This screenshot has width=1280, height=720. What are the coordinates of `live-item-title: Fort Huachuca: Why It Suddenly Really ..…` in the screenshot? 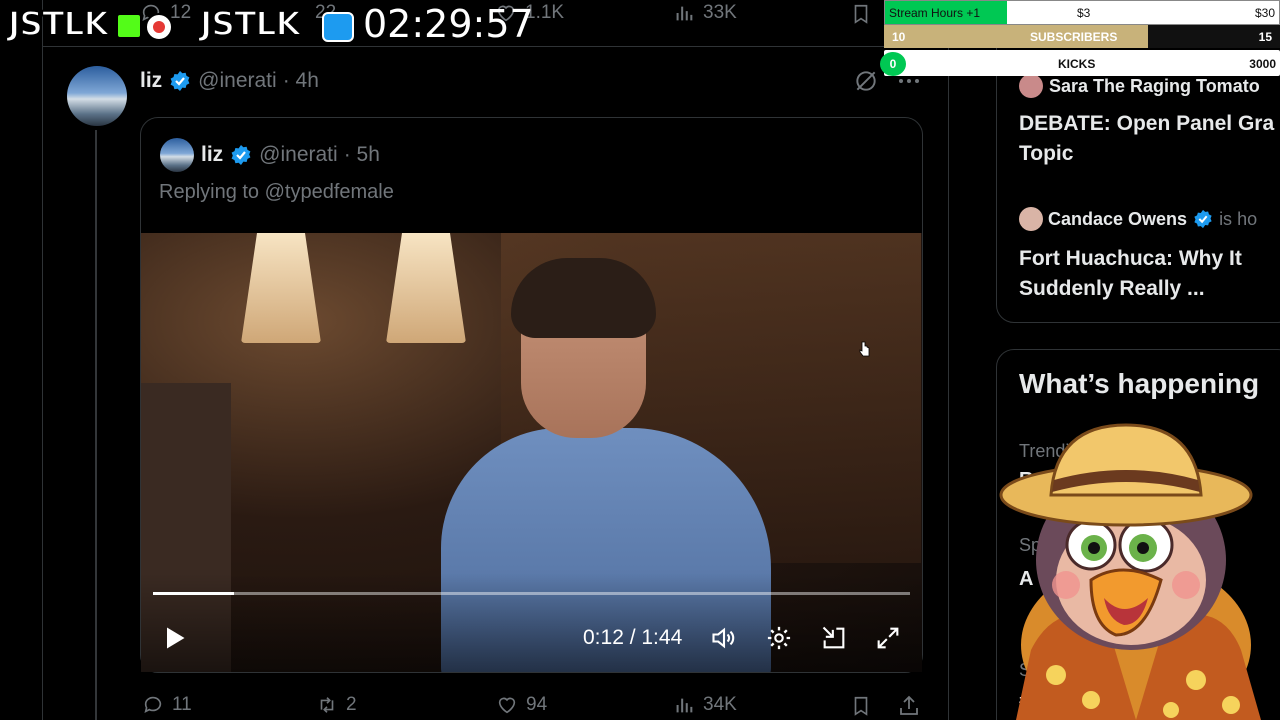 It's located at (1144, 274).